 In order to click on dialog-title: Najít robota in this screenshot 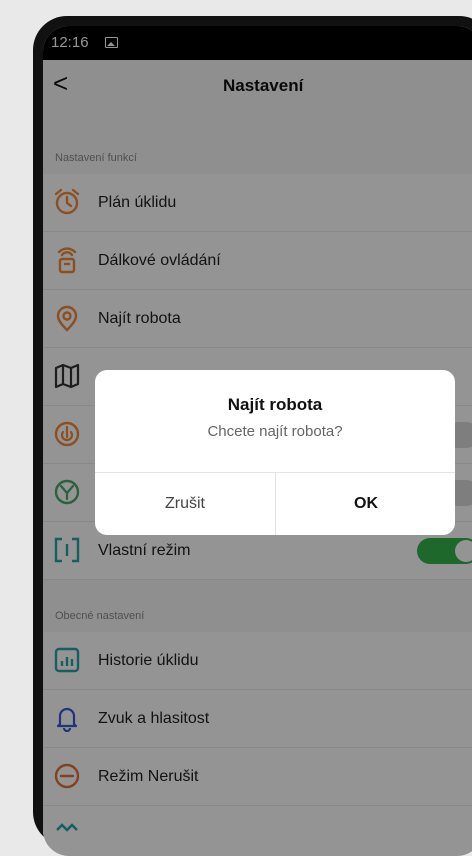, I will do `click(275, 404)`.